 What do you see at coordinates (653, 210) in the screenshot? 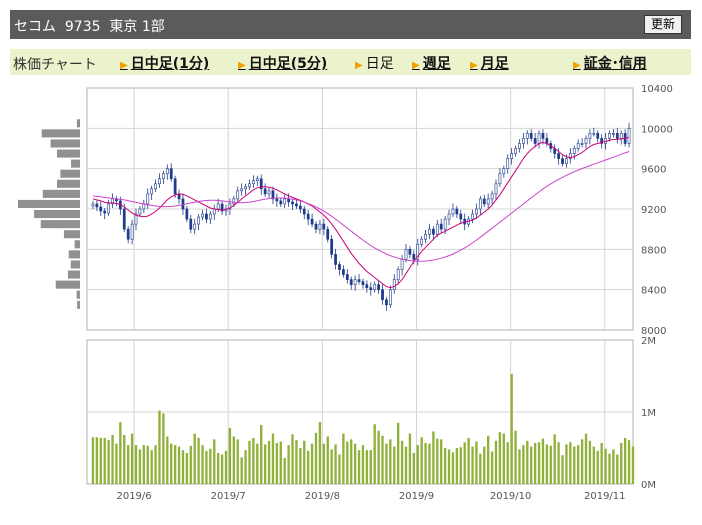
I see `price-tick-label: 9200` at bounding box center [653, 210].